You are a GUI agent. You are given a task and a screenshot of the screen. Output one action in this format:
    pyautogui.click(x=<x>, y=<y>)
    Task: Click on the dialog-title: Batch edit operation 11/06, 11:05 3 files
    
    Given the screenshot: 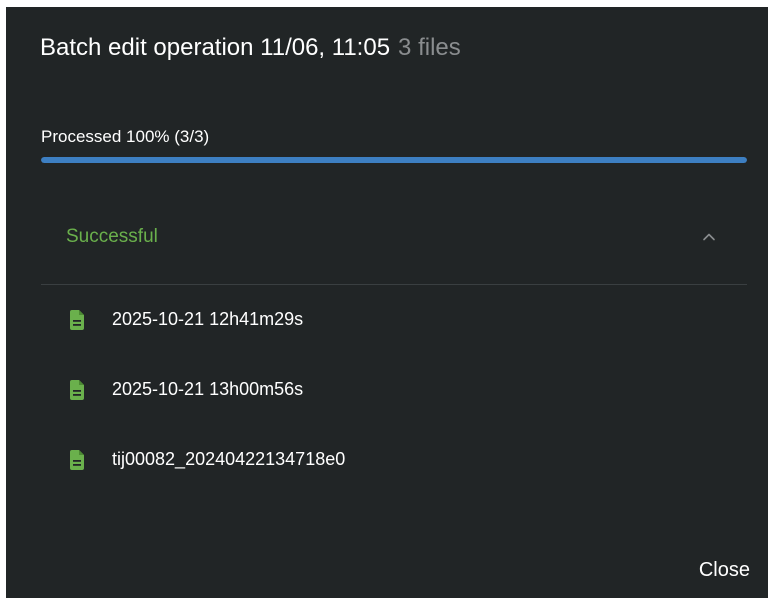 What is the action you would take?
    pyautogui.click(x=250, y=48)
    